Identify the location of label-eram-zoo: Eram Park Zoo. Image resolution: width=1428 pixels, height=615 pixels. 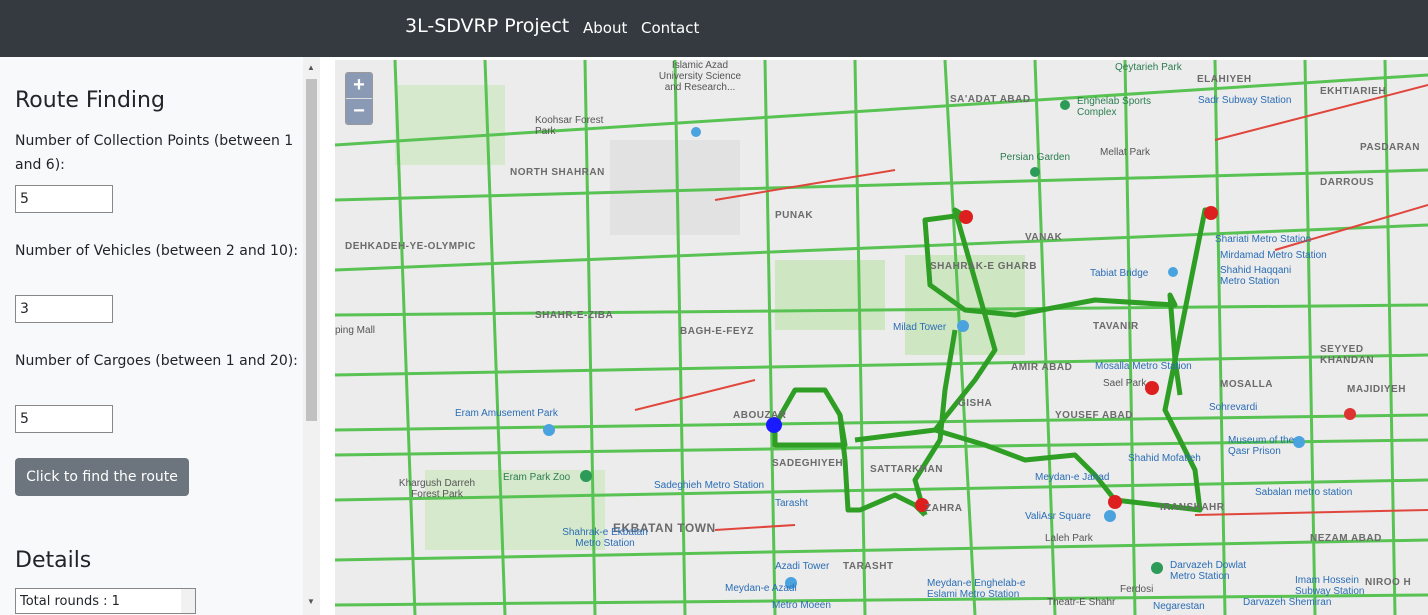
(537, 477).